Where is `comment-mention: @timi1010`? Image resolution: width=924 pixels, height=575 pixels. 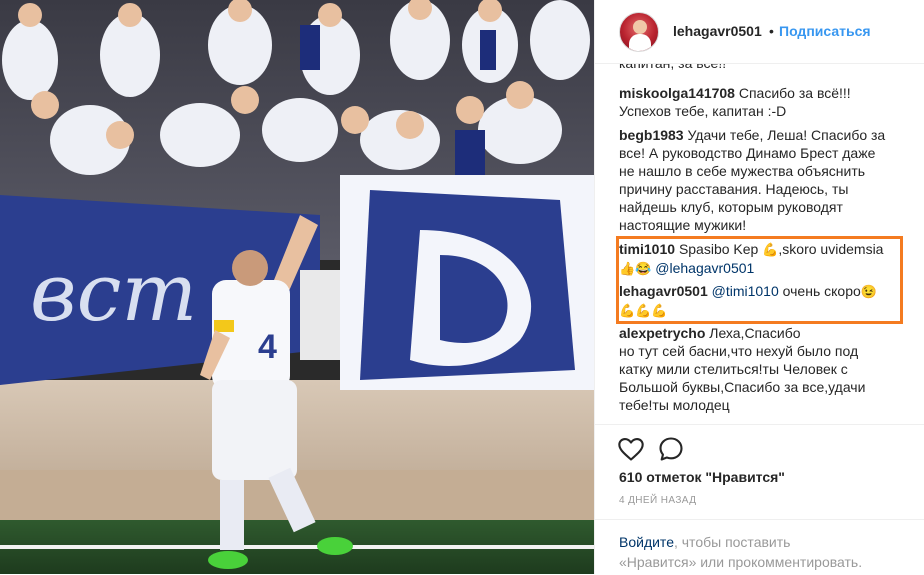
comment-mention: @timi1010 is located at coordinates (745, 291).